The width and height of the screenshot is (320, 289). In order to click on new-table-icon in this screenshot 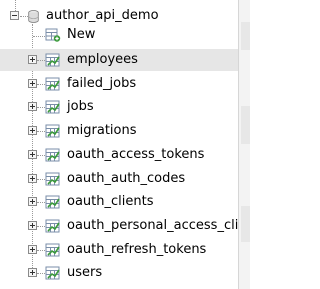, I will do `click(53, 35)`.